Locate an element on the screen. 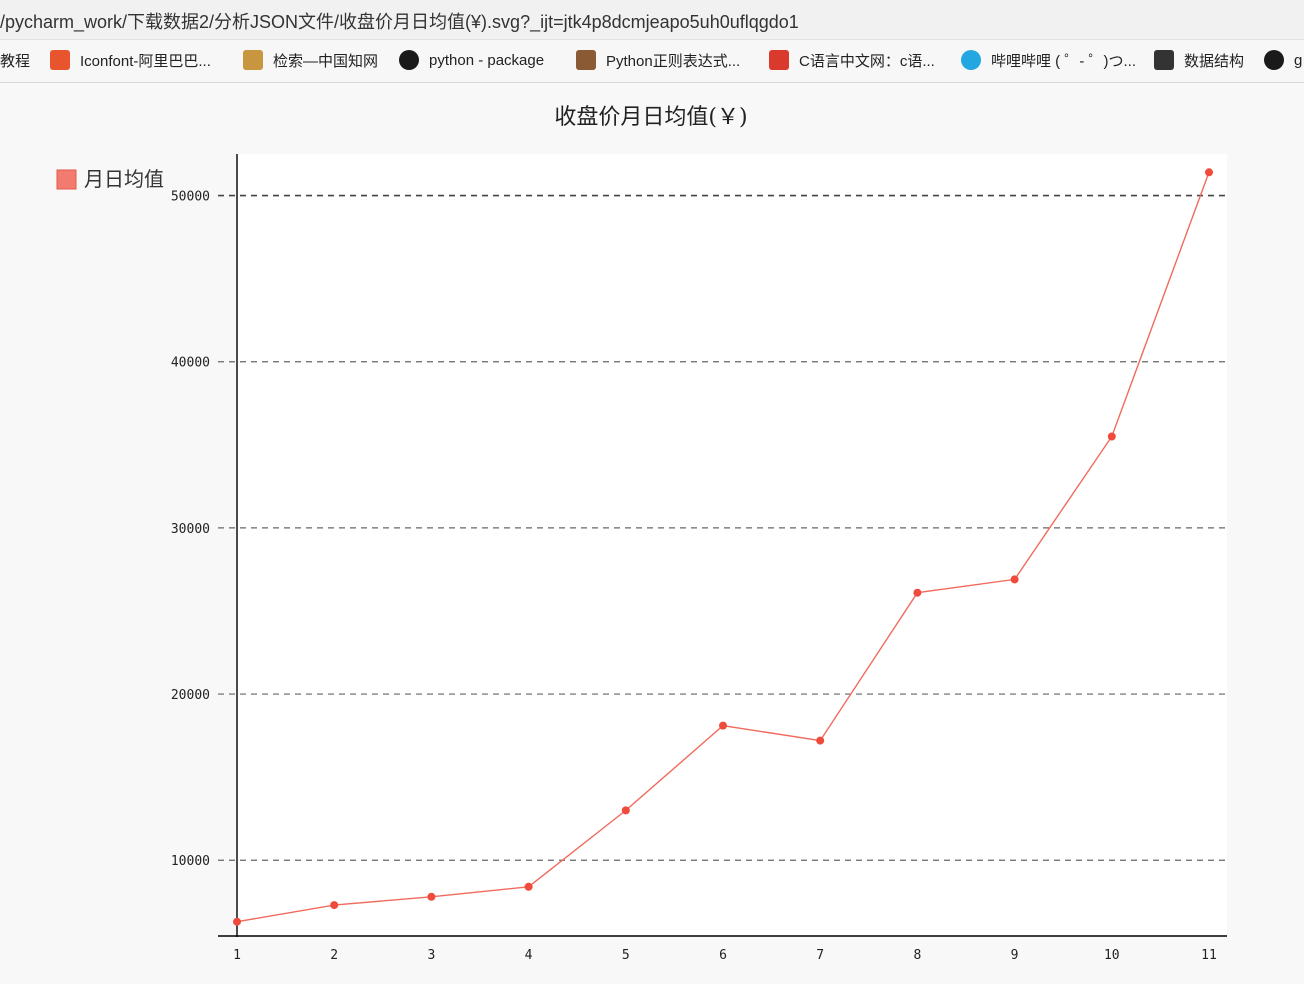 The image size is (1304, 984). bookmark-item: g is located at coordinates (1283, 60).